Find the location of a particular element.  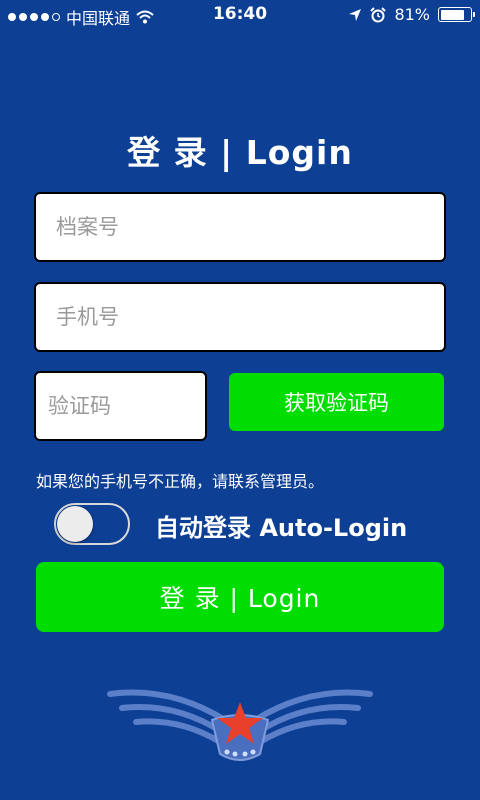

battery-percent: 81% is located at coordinates (412, 14).